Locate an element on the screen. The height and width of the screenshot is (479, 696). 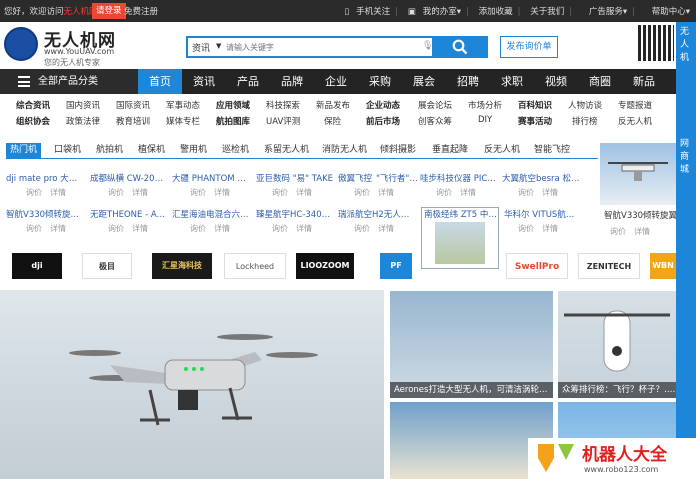
tab-police: 警用机 is located at coordinates (193, 150).